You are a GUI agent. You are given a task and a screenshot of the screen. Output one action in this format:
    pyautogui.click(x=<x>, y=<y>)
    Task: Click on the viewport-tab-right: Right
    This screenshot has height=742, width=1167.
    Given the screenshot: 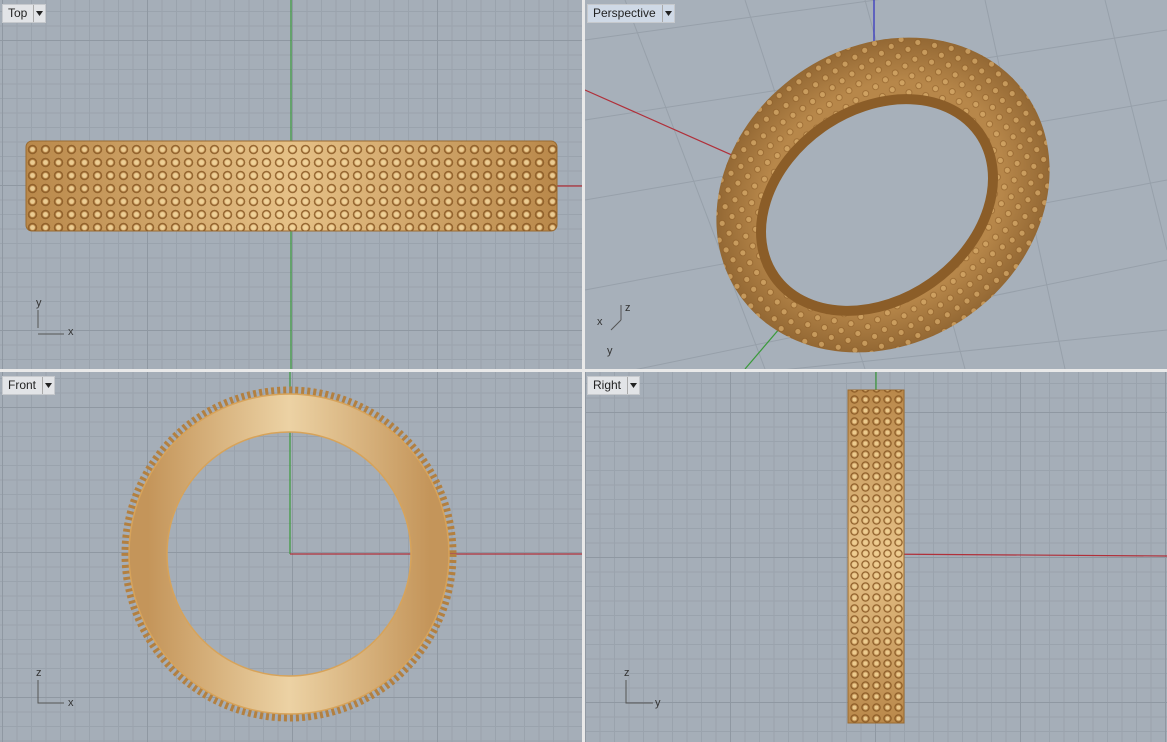 What is the action you would take?
    pyautogui.click(x=614, y=385)
    